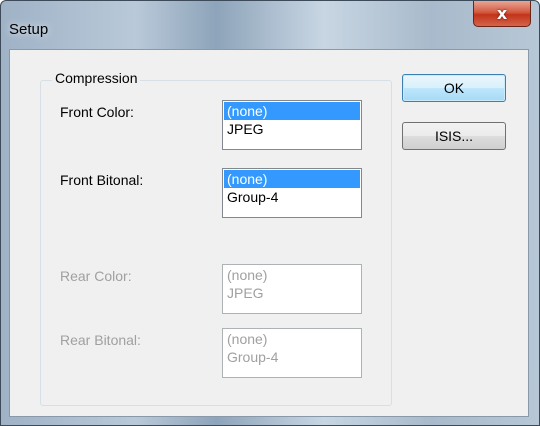 The image size is (540, 426). What do you see at coordinates (292, 129) in the screenshot?
I see `front-color-option-jpeg: JPEG` at bounding box center [292, 129].